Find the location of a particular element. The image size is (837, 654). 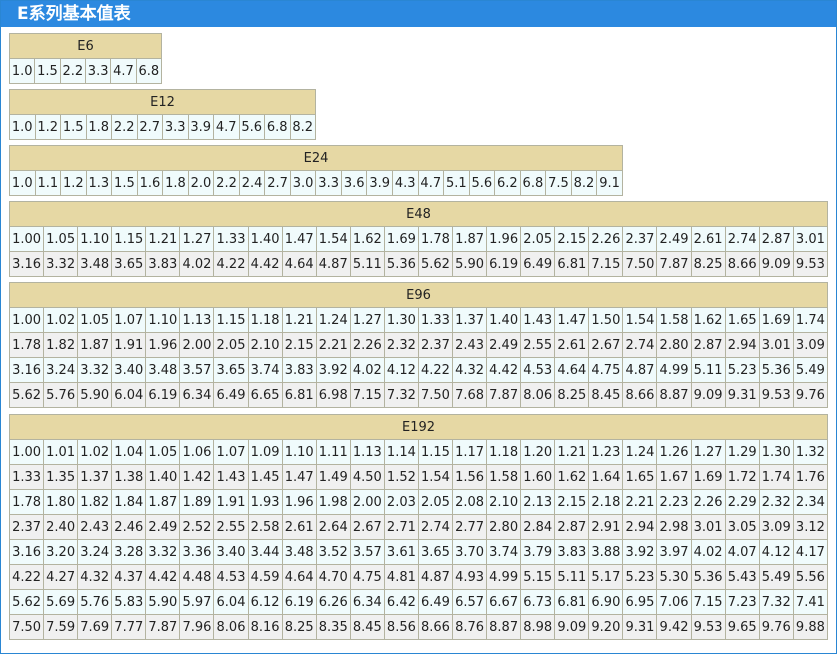

value-cell: 1.69 is located at coordinates (401, 239).